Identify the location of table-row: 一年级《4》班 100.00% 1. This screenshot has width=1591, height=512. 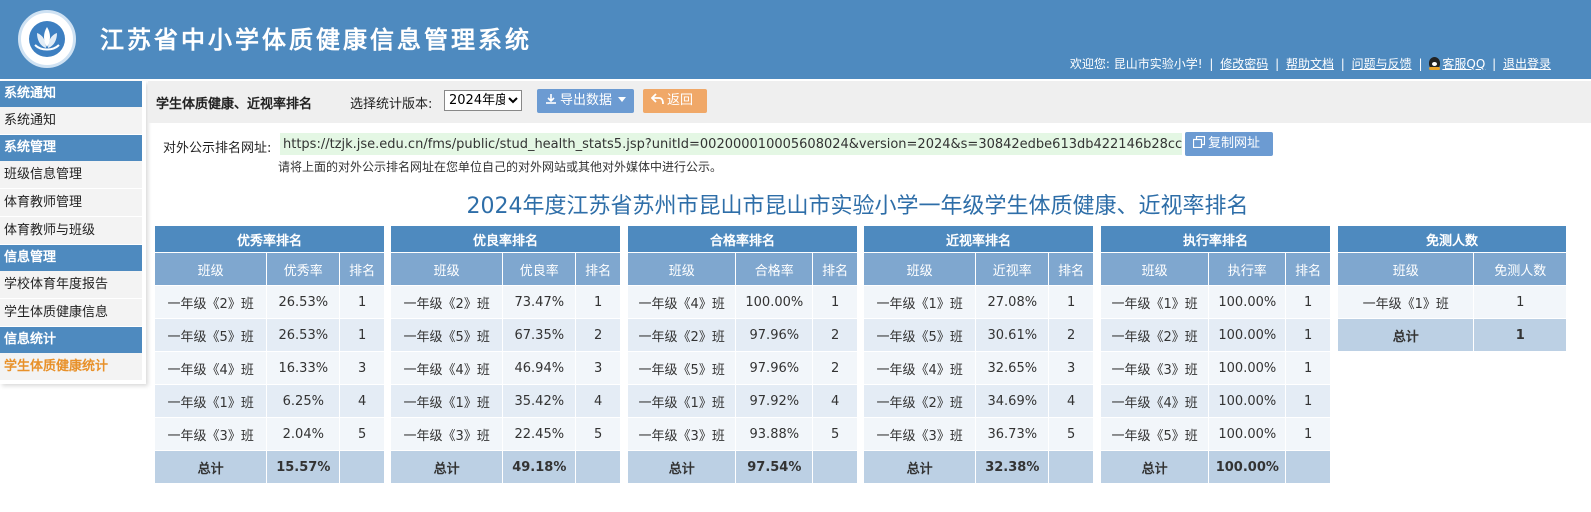
(742, 302).